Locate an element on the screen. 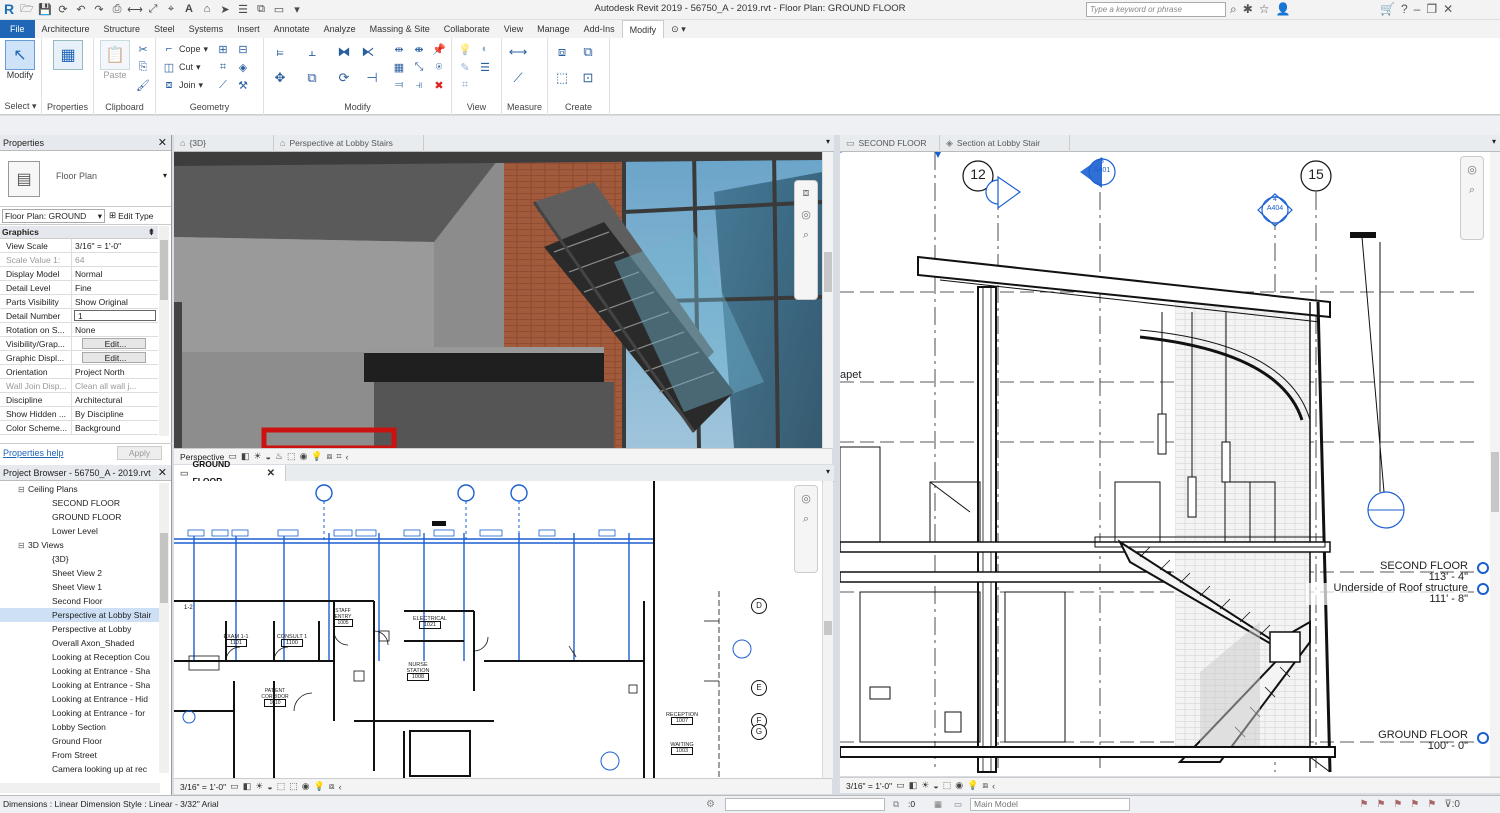 The height and width of the screenshot is (813, 1500). cut-geometry-button: ◫ Cut ▾ is located at coordinates (181, 67).